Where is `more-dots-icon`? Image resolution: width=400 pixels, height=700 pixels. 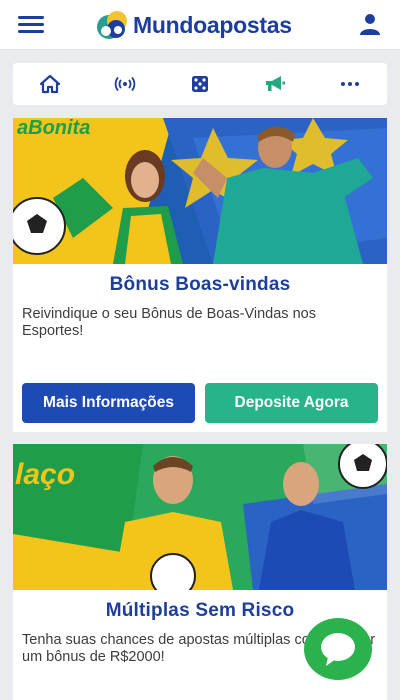 more-dots-icon is located at coordinates (349, 84).